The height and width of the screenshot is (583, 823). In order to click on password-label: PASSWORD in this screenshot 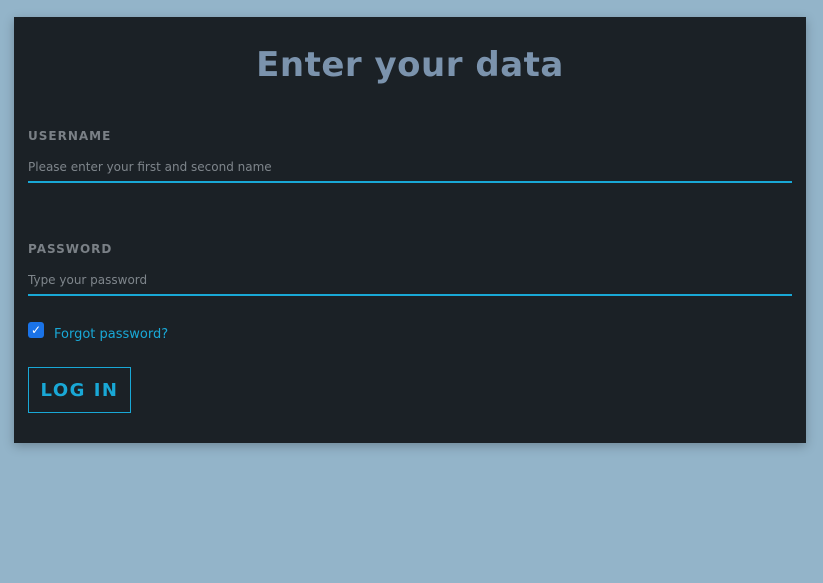, I will do `click(70, 249)`.